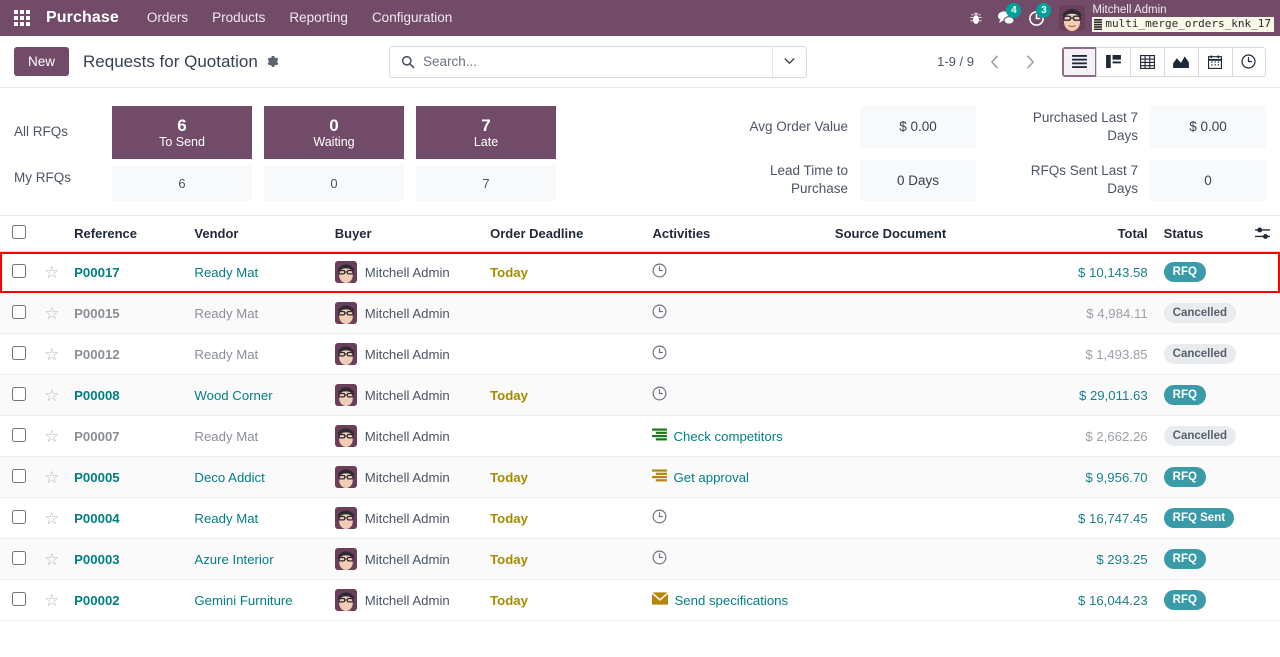  Describe the element at coordinates (711, 477) in the screenshot. I see `activity-label: Get approval` at that location.